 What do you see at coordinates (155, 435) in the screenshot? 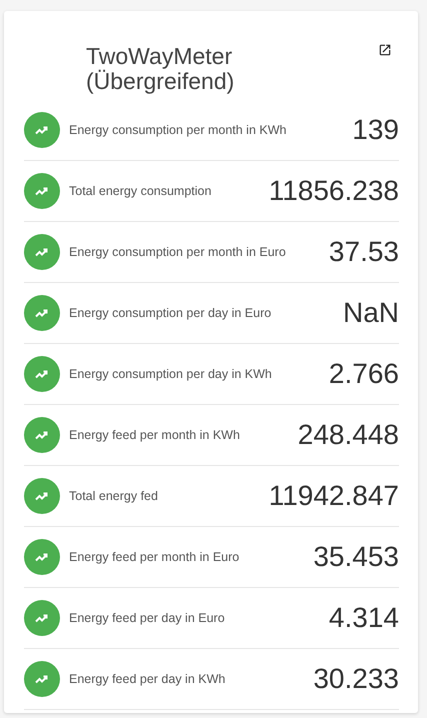
I see `metric-label: Energy feed per month in KWh` at bounding box center [155, 435].